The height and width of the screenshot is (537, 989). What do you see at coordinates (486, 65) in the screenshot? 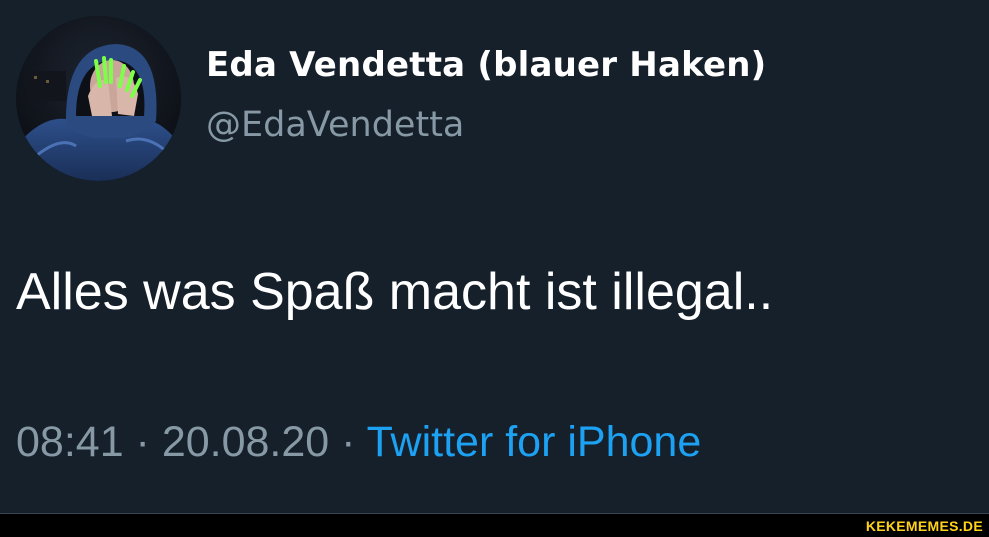
I see `display-name: Eda Vendetta (blauer Haken)` at bounding box center [486, 65].